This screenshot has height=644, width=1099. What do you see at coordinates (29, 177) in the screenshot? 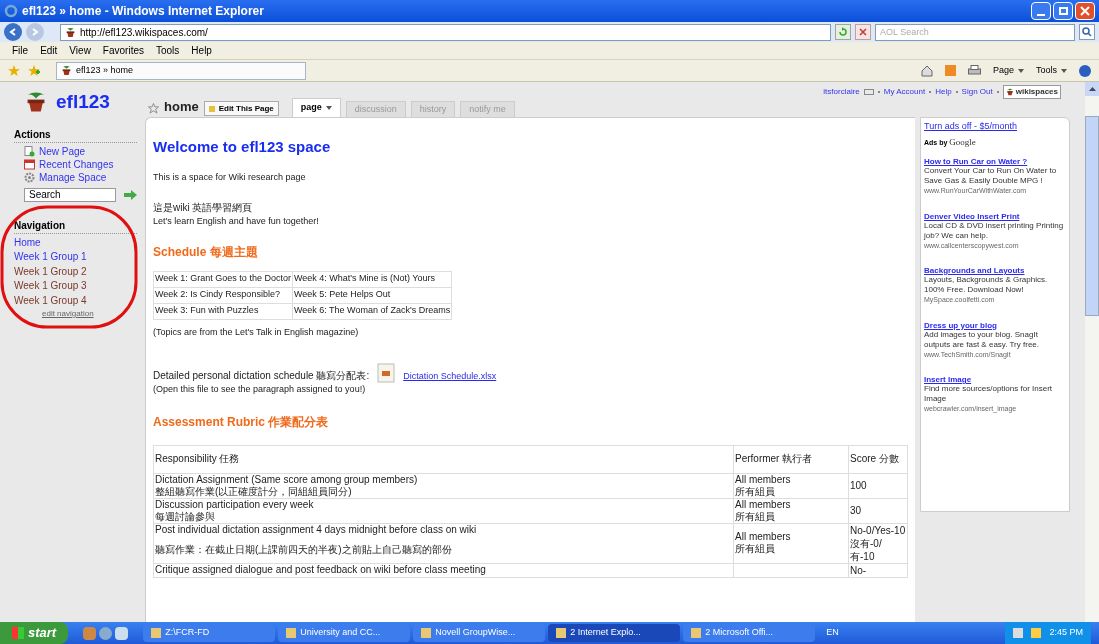
I see `gear-icon` at bounding box center [29, 177].